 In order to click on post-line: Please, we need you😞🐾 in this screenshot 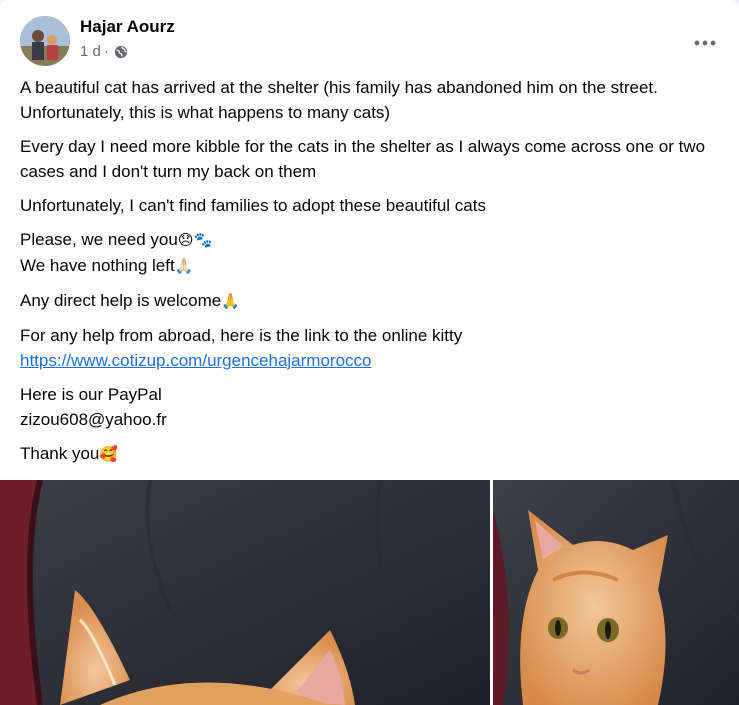, I will do `click(372, 240)`.